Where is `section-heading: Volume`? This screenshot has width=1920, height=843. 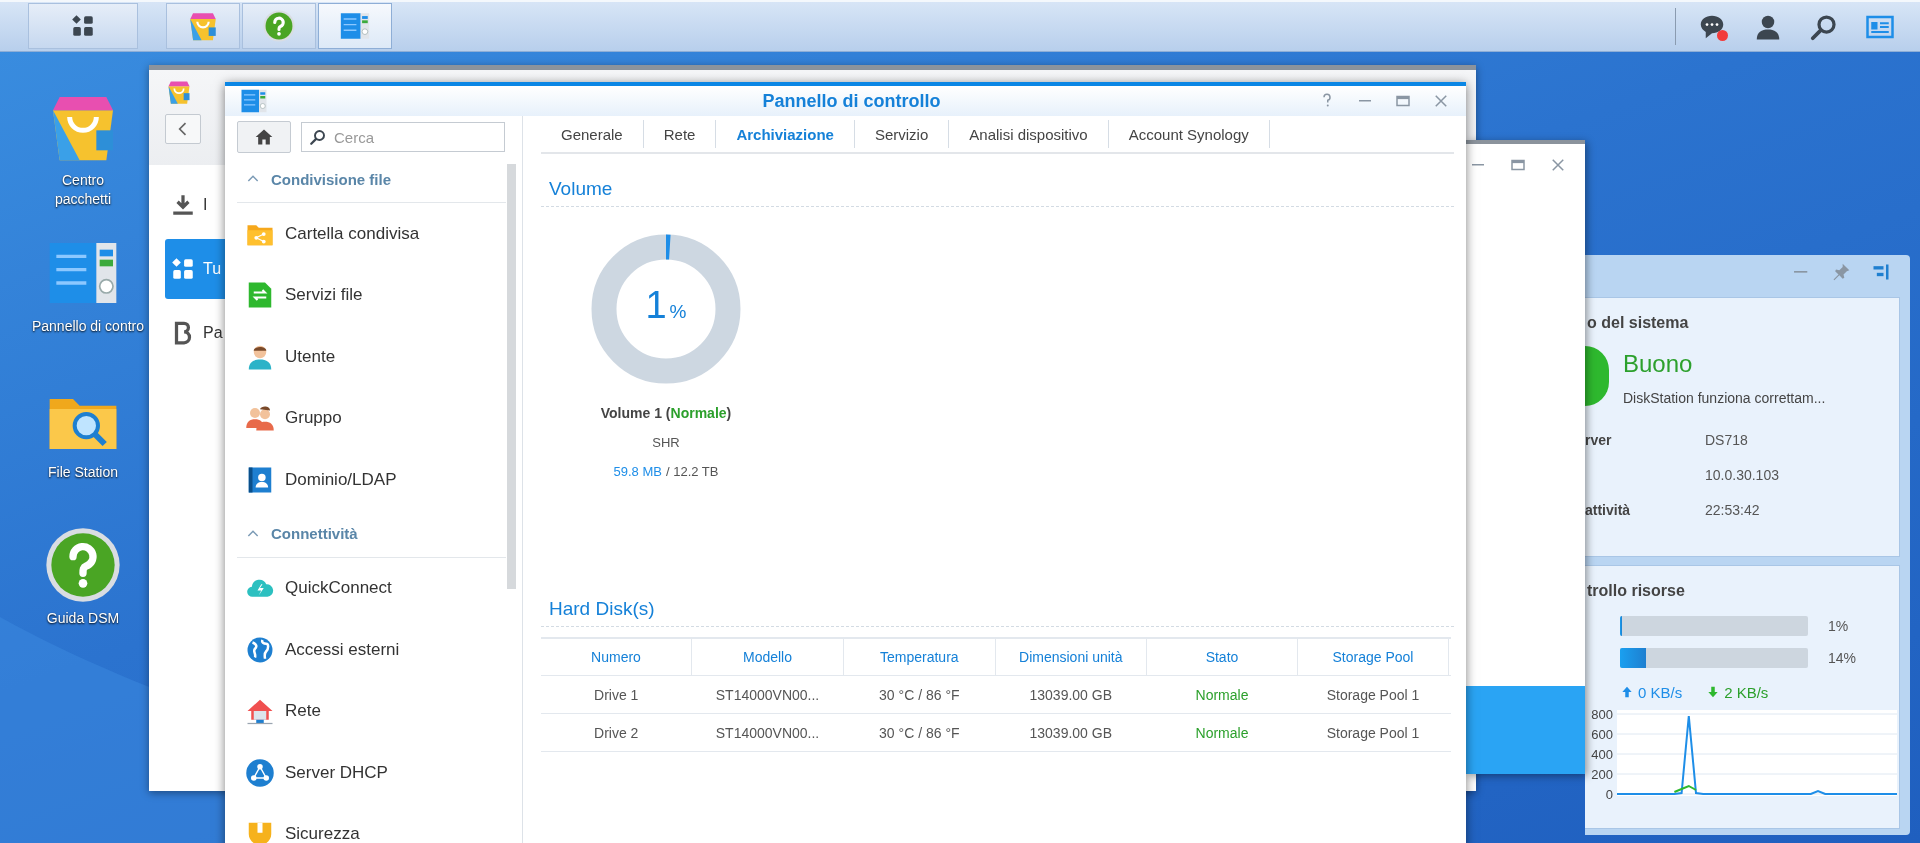
section-heading: Volume is located at coordinates (997, 180).